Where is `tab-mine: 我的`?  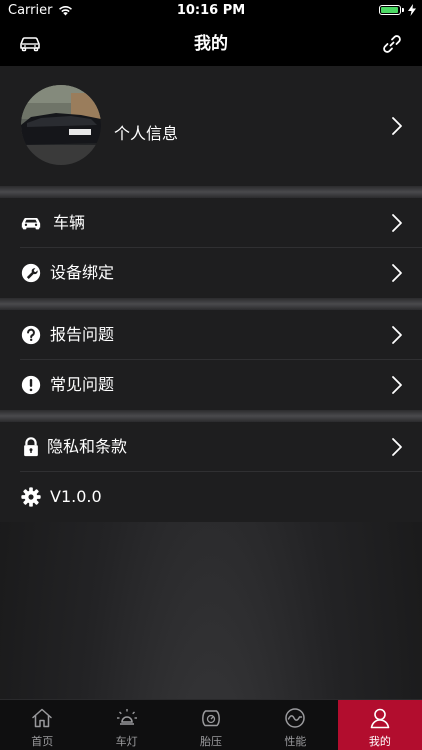 tab-mine: 我的 is located at coordinates (379, 725).